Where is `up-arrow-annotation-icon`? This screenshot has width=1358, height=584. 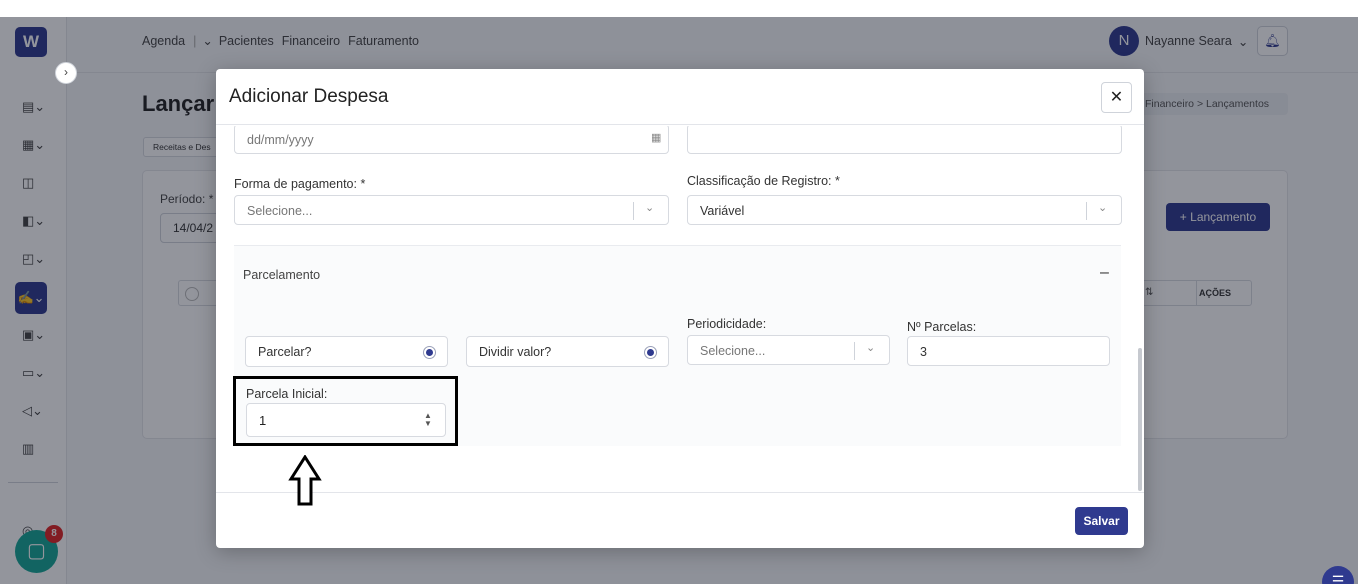
up-arrow-annotation-icon is located at coordinates (305, 480).